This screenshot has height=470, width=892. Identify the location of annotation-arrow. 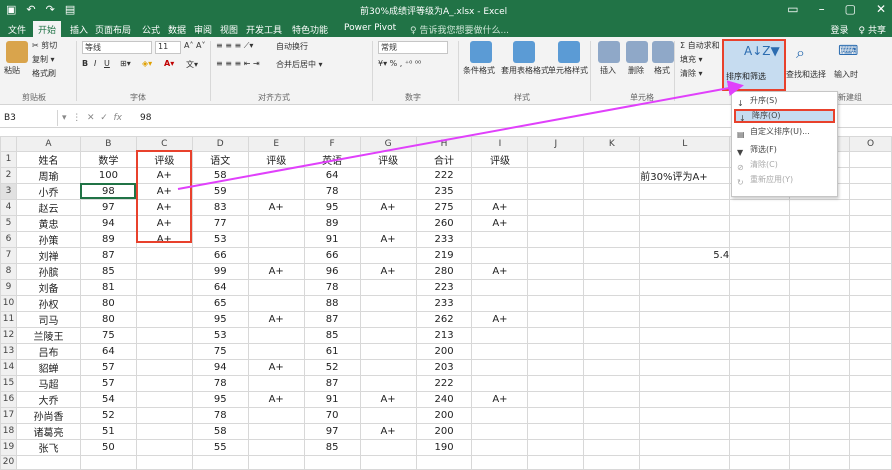
(460, 135).